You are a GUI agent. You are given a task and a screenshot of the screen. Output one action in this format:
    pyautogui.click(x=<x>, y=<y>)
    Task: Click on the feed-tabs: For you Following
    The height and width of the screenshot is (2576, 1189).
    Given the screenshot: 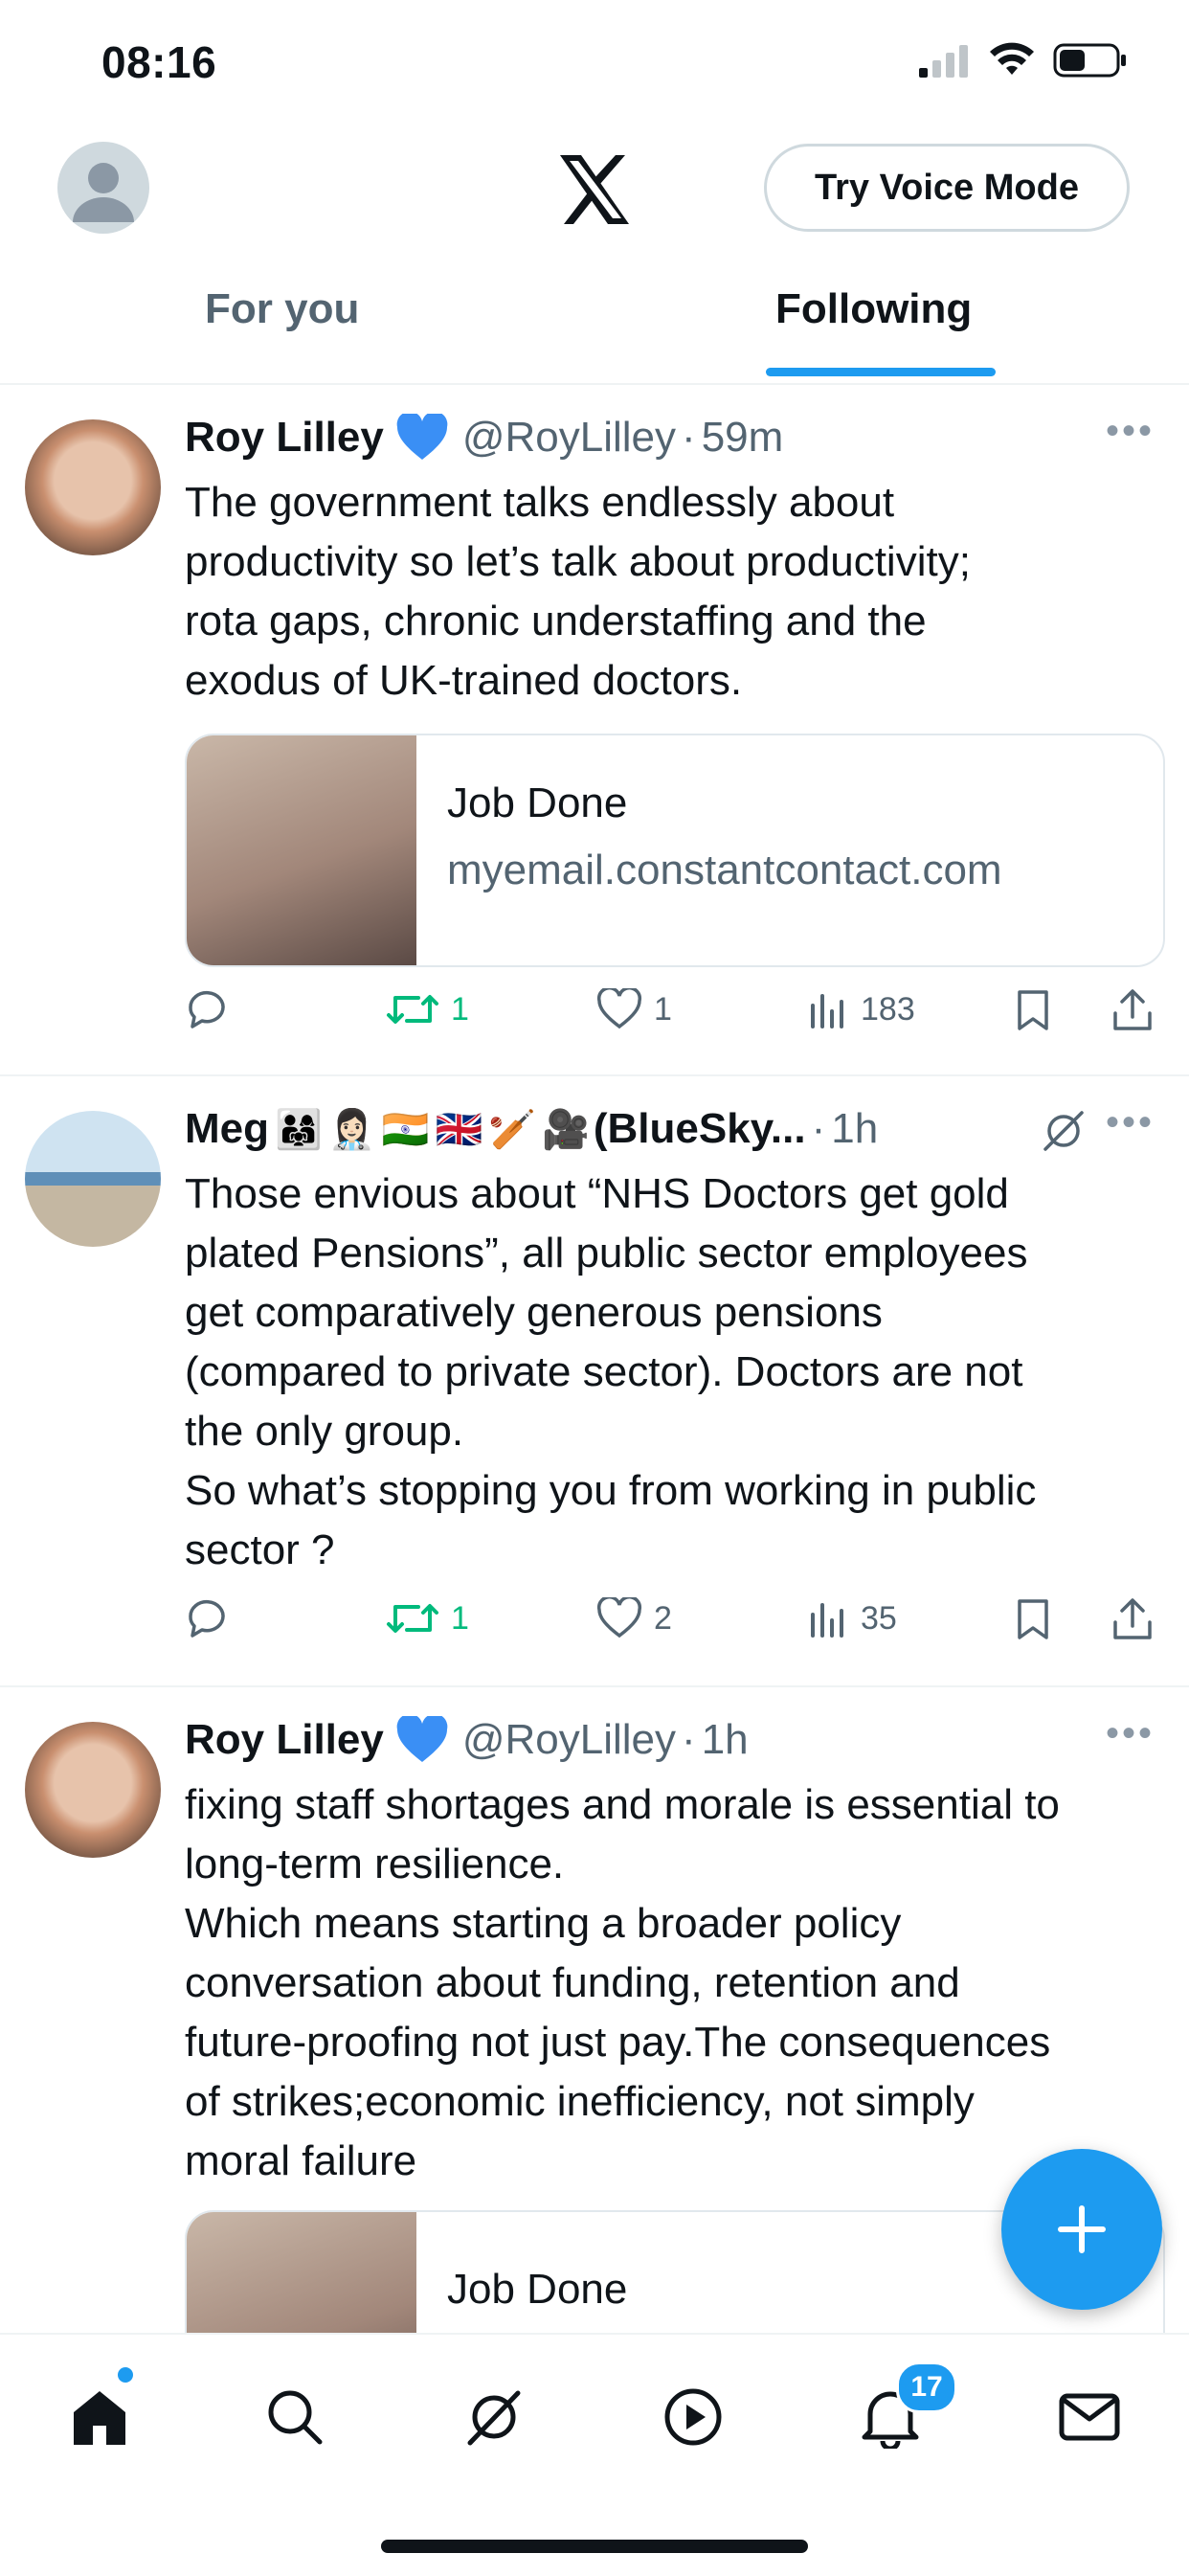 What is the action you would take?
    pyautogui.click(x=594, y=322)
    